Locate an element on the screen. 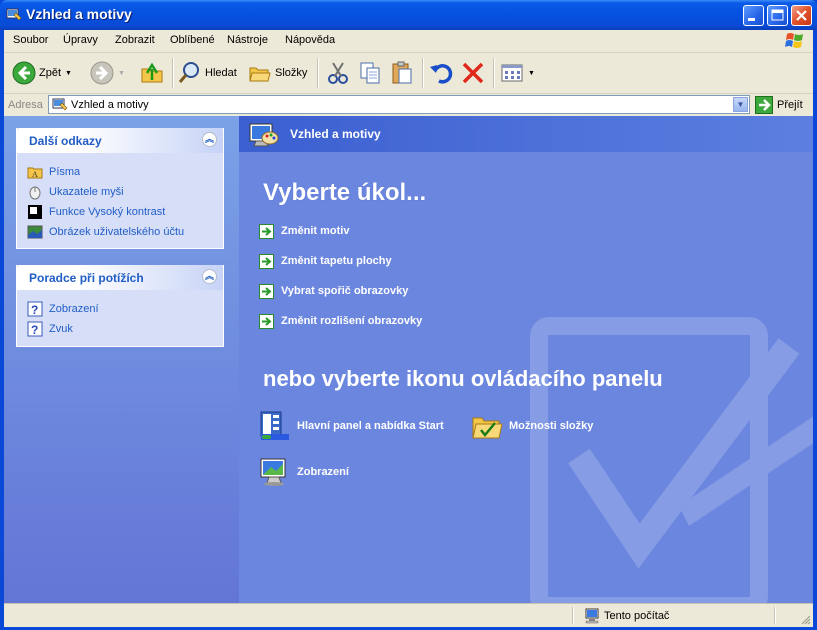  delete-button is located at coordinates (473, 73).